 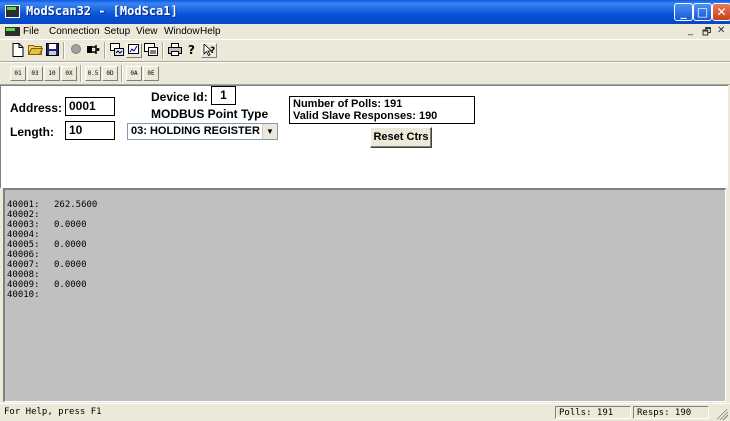 I want to click on main-toolbar: ? ?, so click(x=365, y=50).